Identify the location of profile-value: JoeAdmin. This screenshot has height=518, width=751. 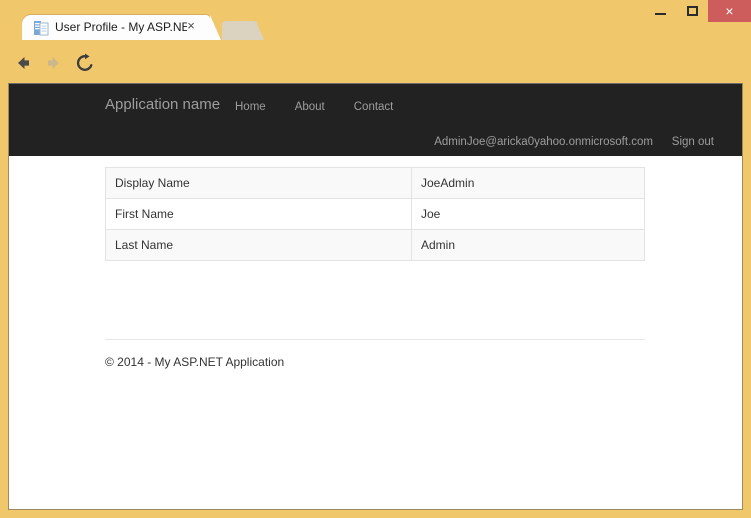
(528, 183).